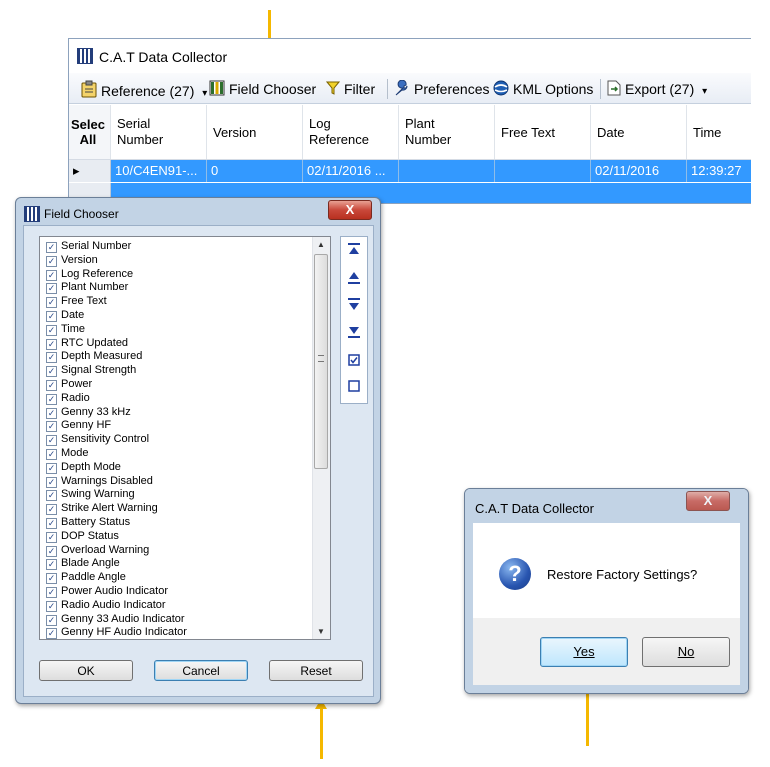  What do you see at coordinates (106, 606) in the screenshot?
I see `list-item: ✓ Radio Audio Indicator` at bounding box center [106, 606].